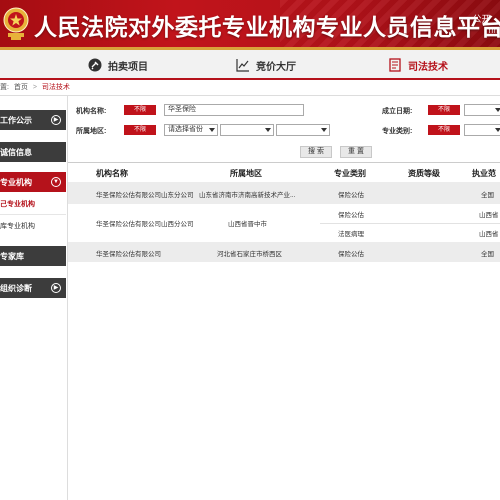  I want to click on sidebar-item-label: 诚信信息, so click(16, 152).